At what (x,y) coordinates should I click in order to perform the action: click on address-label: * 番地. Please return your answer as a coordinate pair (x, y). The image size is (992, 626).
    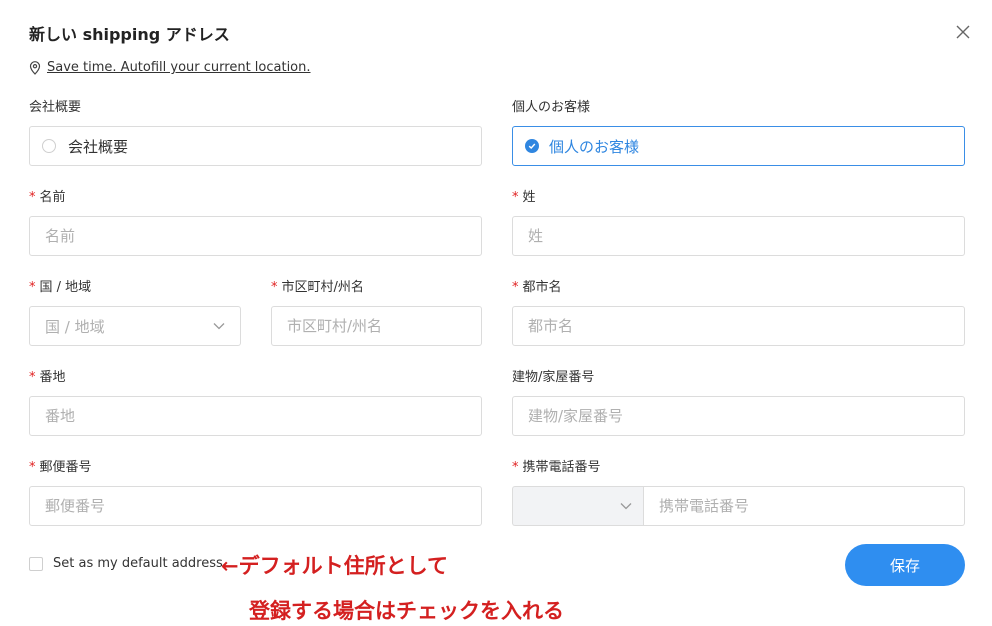
    Looking at the image, I should click on (47, 377).